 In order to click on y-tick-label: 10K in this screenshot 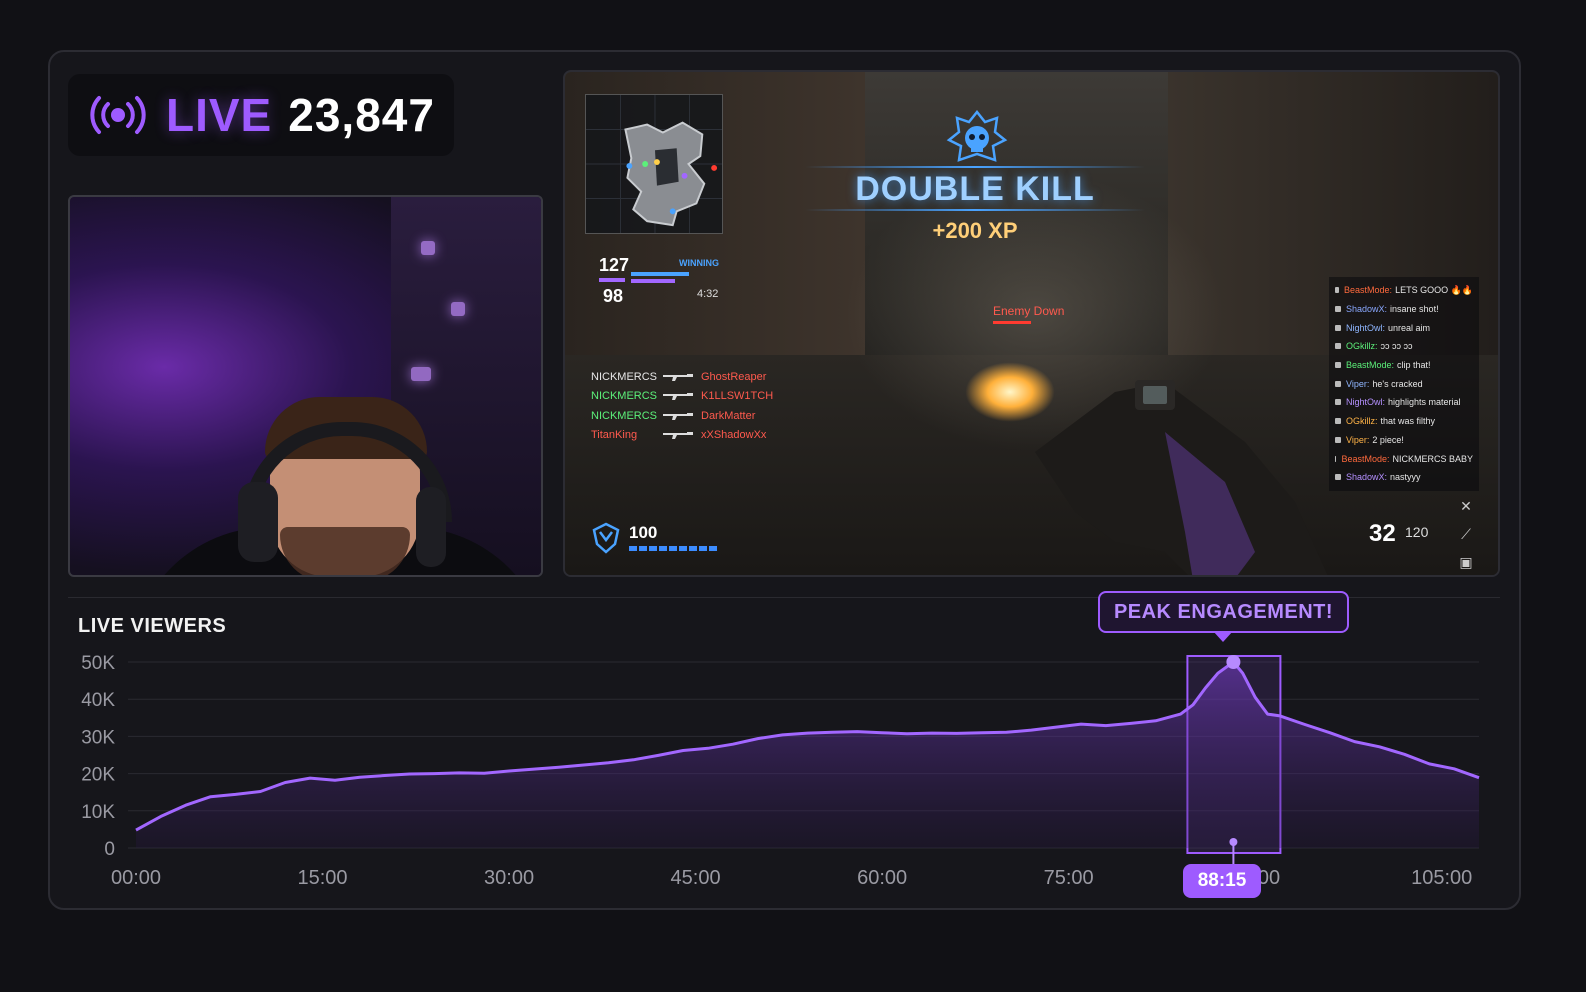, I will do `click(98, 812)`.